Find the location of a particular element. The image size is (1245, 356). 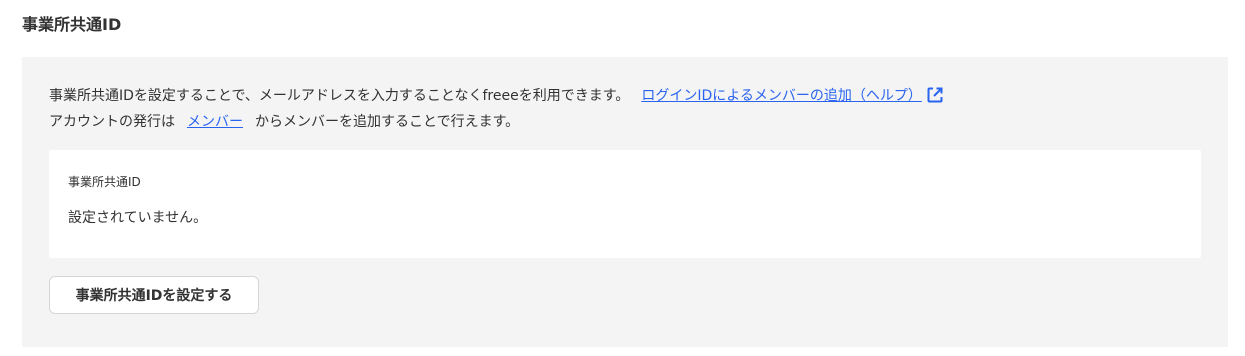

shared-id-value: 設定されていません。 is located at coordinates (138, 218).